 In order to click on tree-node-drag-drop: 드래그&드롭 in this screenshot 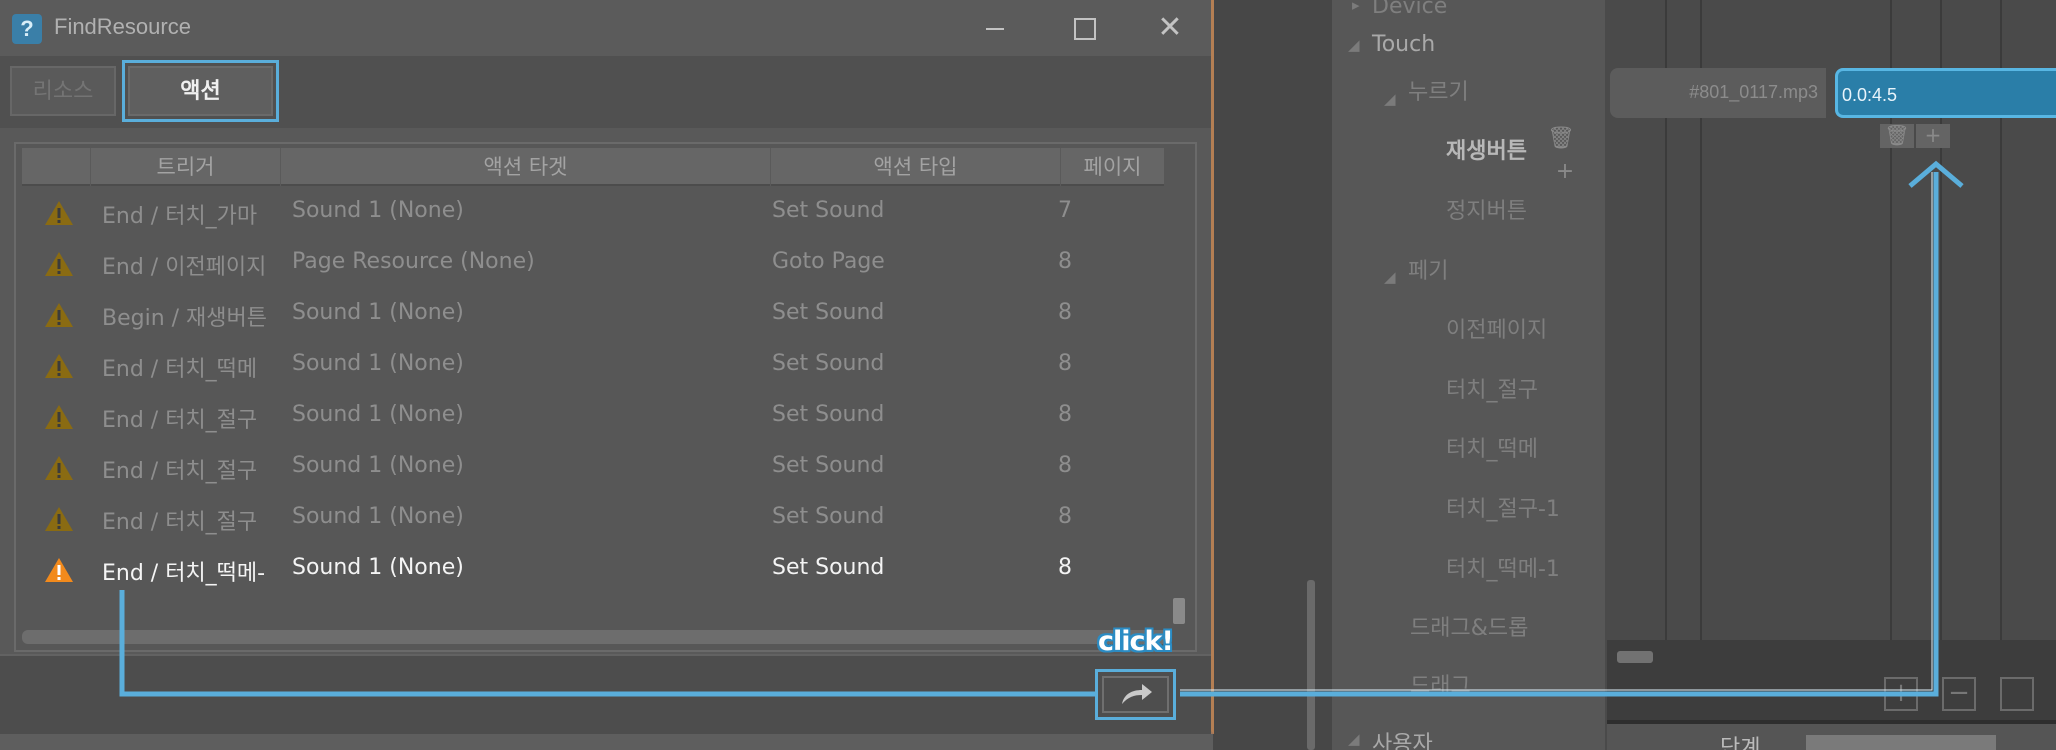, I will do `click(1469, 626)`.